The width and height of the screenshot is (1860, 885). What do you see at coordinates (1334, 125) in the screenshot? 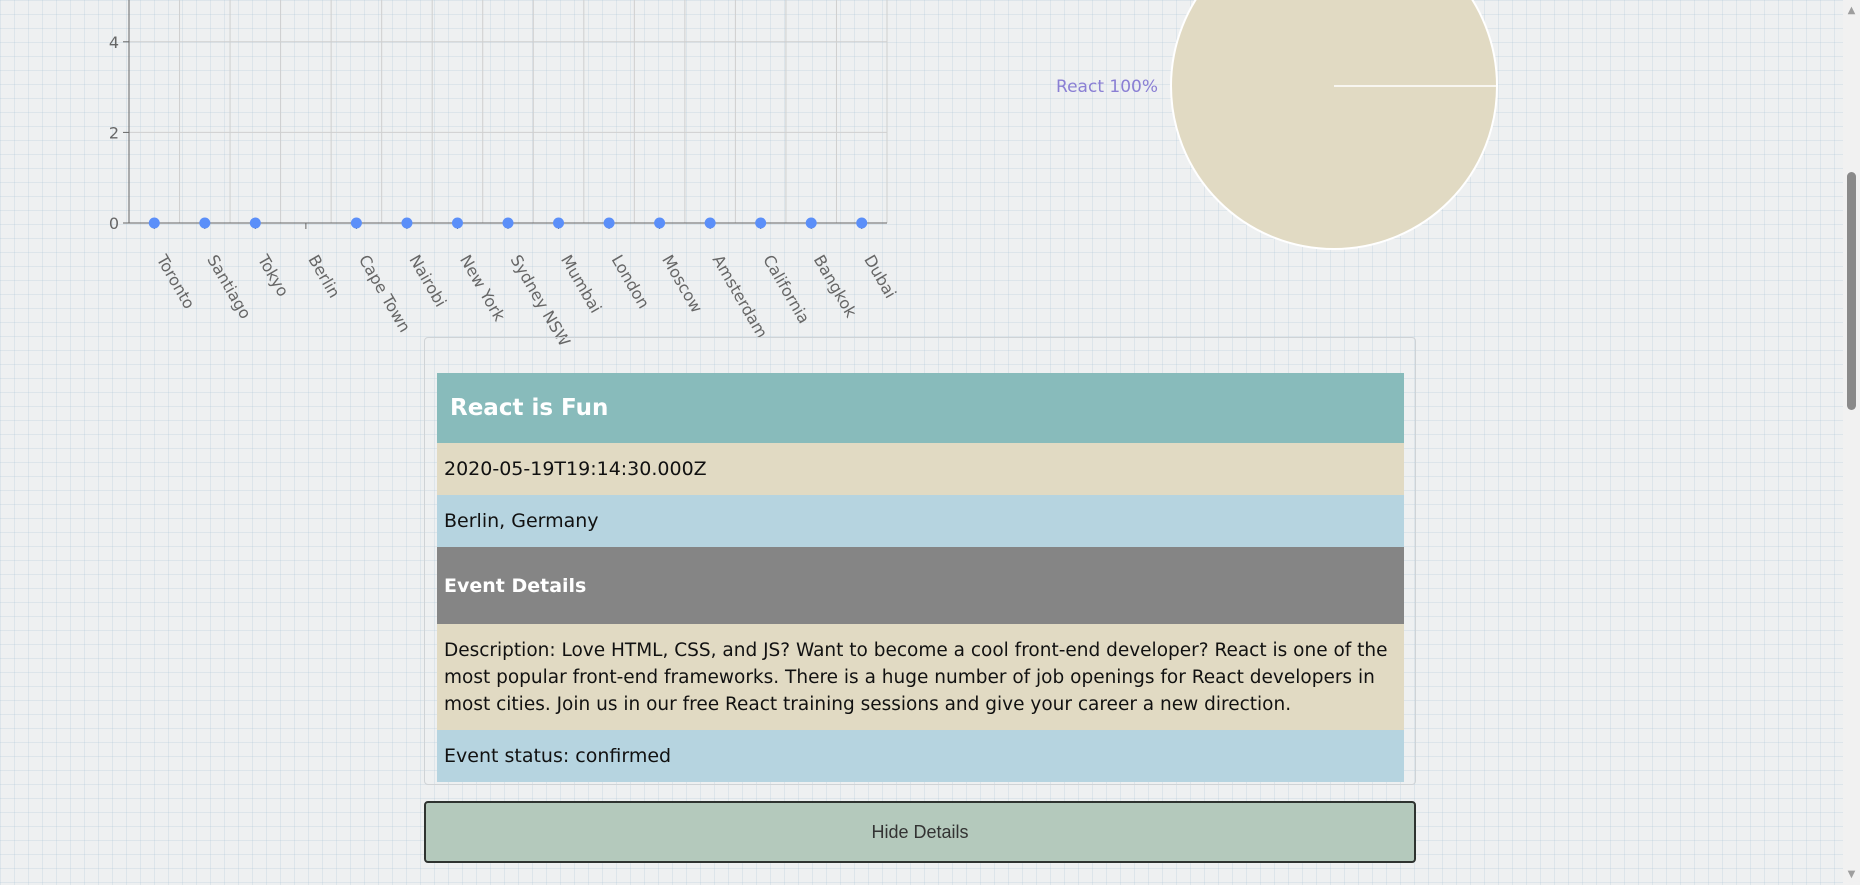
I see `pie-slice` at bounding box center [1334, 125].